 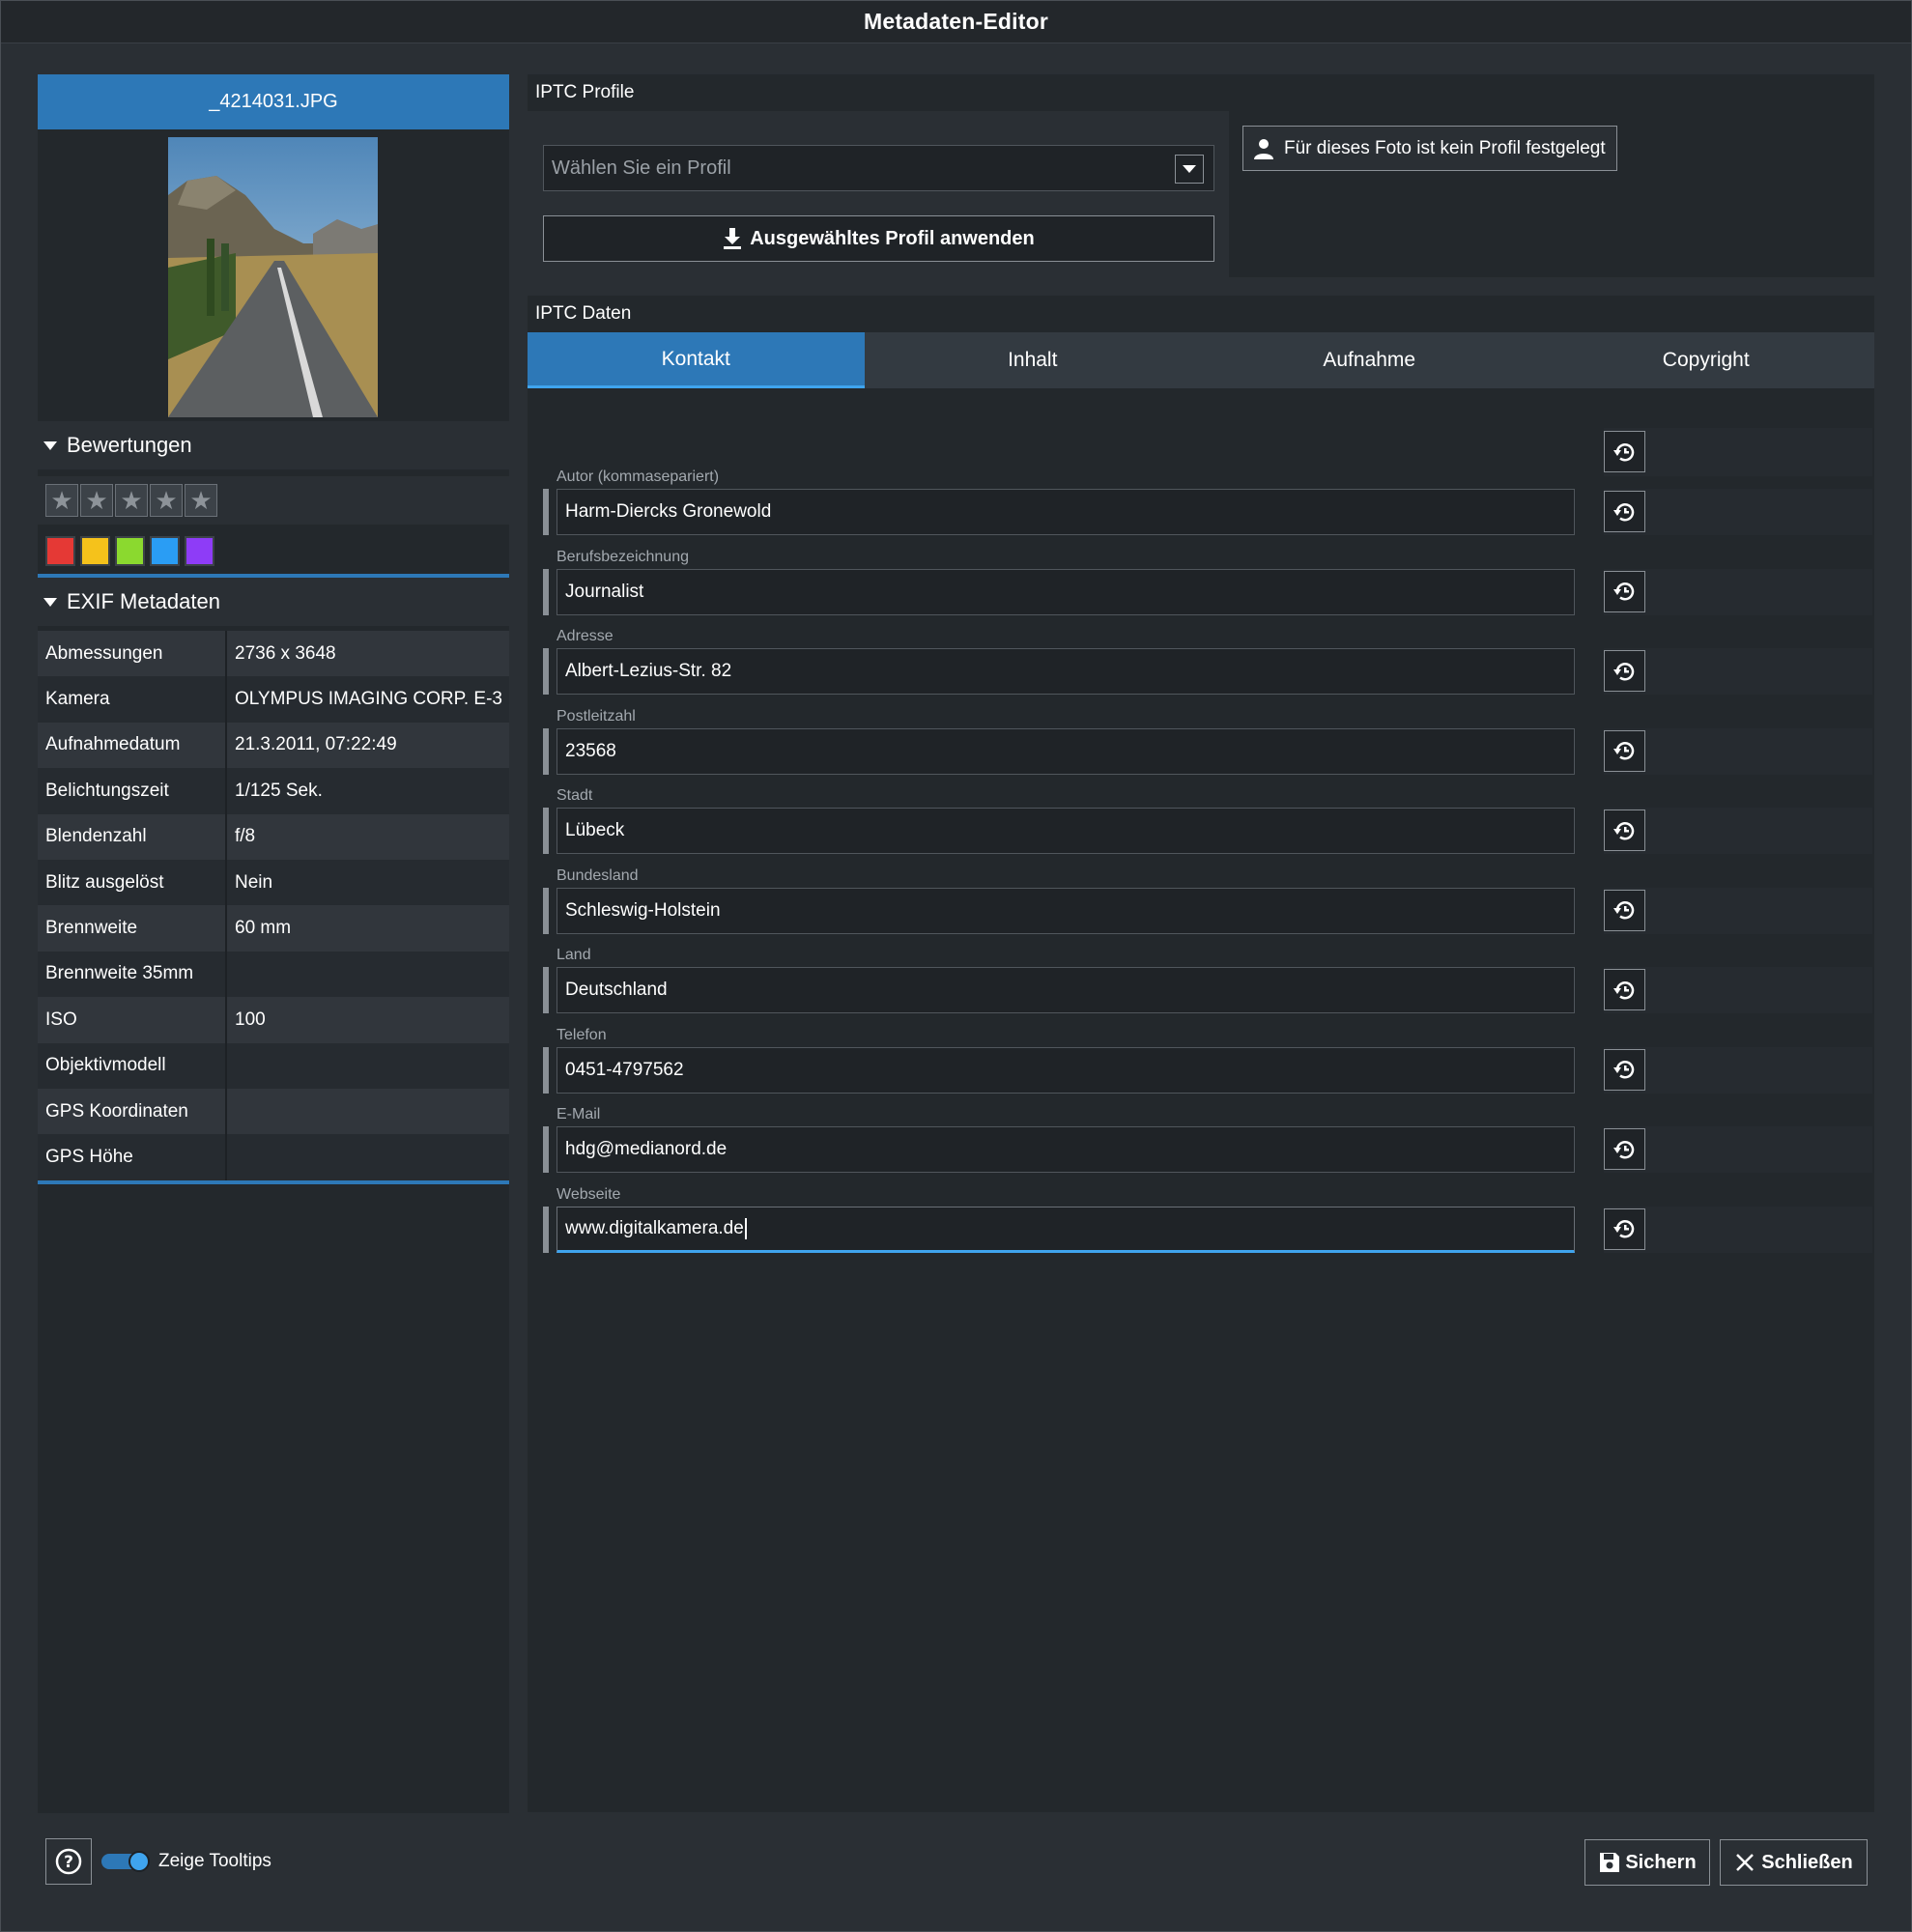 I want to click on help-button: ?, so click(x=68, y=1861).